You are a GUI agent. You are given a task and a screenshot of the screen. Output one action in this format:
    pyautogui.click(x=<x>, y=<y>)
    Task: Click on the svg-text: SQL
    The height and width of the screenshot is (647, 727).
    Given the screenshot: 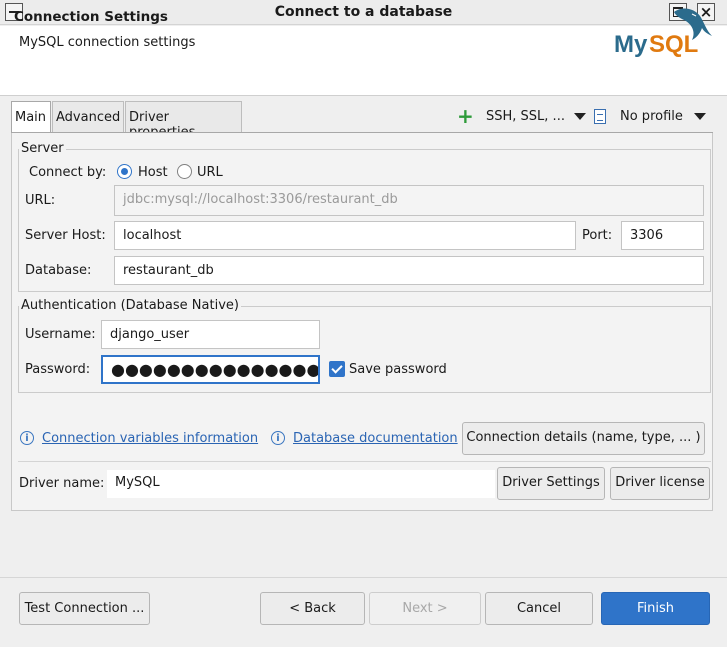 What is the action you would take?
    pyautogui.click(x=673, y=44)
    